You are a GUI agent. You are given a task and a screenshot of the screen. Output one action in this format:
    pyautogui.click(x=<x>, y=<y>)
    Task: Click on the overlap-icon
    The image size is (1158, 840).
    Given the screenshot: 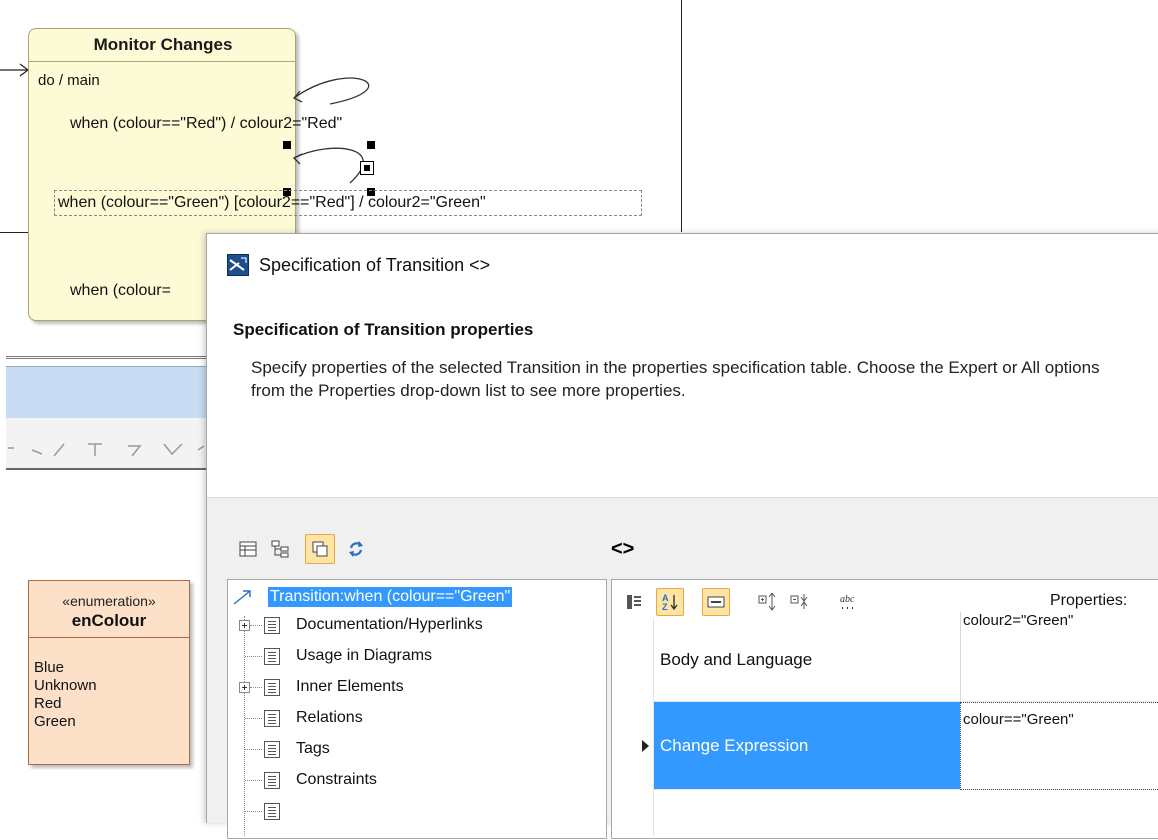 What is the action you would take?
    pyautogui.click(x=320, y=549)
    